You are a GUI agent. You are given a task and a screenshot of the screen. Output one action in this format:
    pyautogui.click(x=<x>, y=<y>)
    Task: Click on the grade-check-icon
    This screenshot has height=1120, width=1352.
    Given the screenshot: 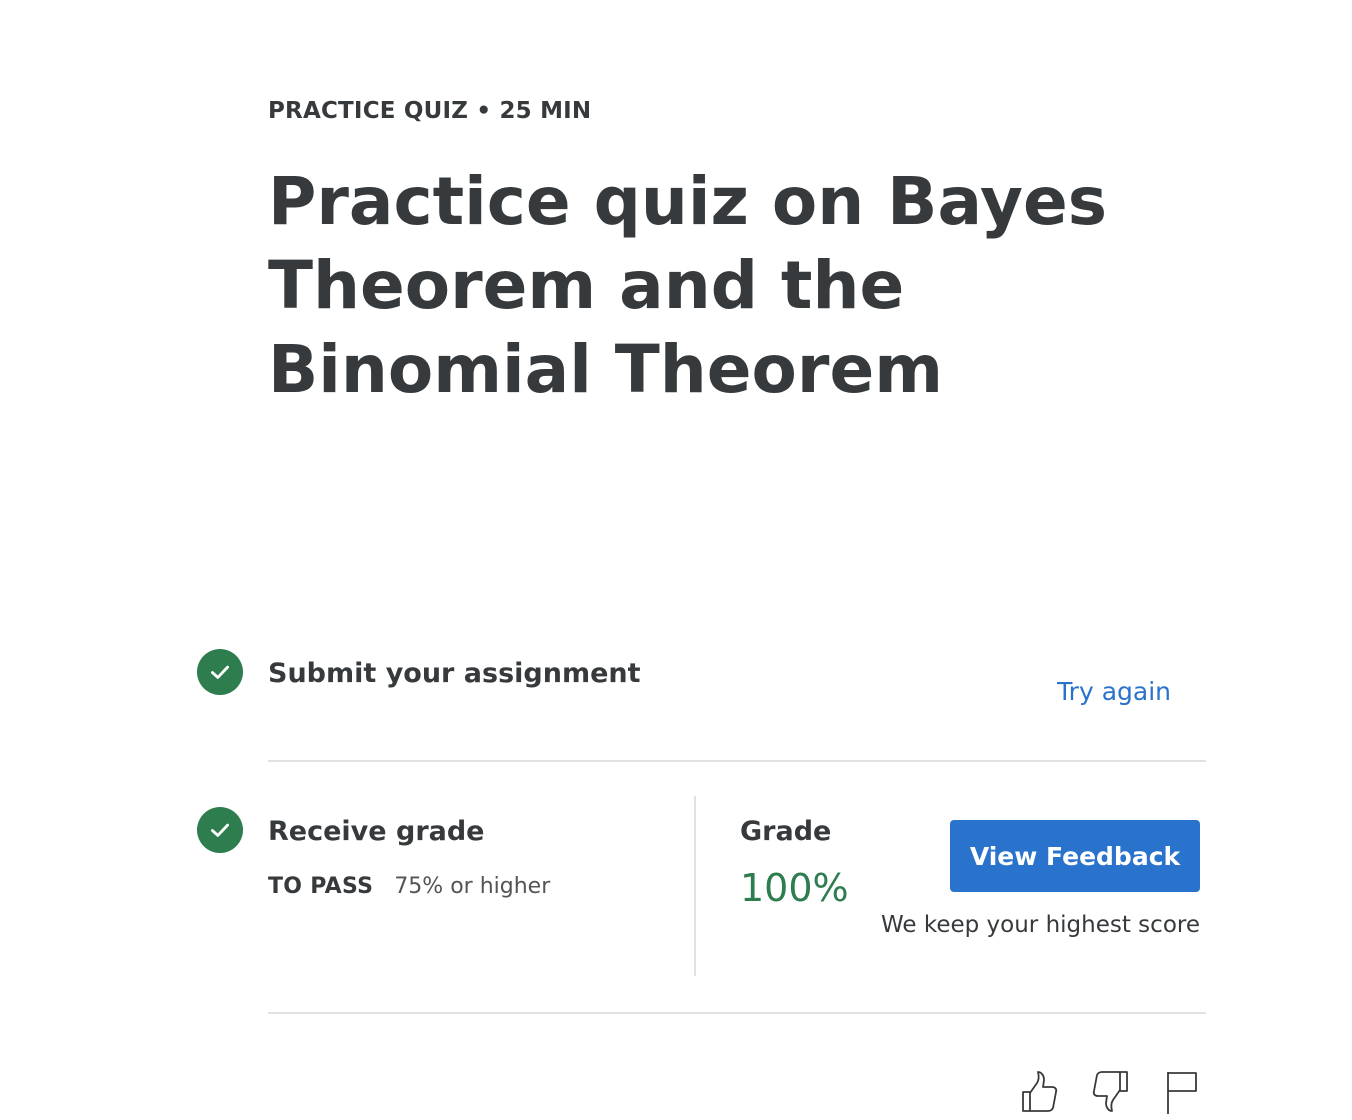 What is the action you would take?
    pyautogui.click(x=220, y=830)
    